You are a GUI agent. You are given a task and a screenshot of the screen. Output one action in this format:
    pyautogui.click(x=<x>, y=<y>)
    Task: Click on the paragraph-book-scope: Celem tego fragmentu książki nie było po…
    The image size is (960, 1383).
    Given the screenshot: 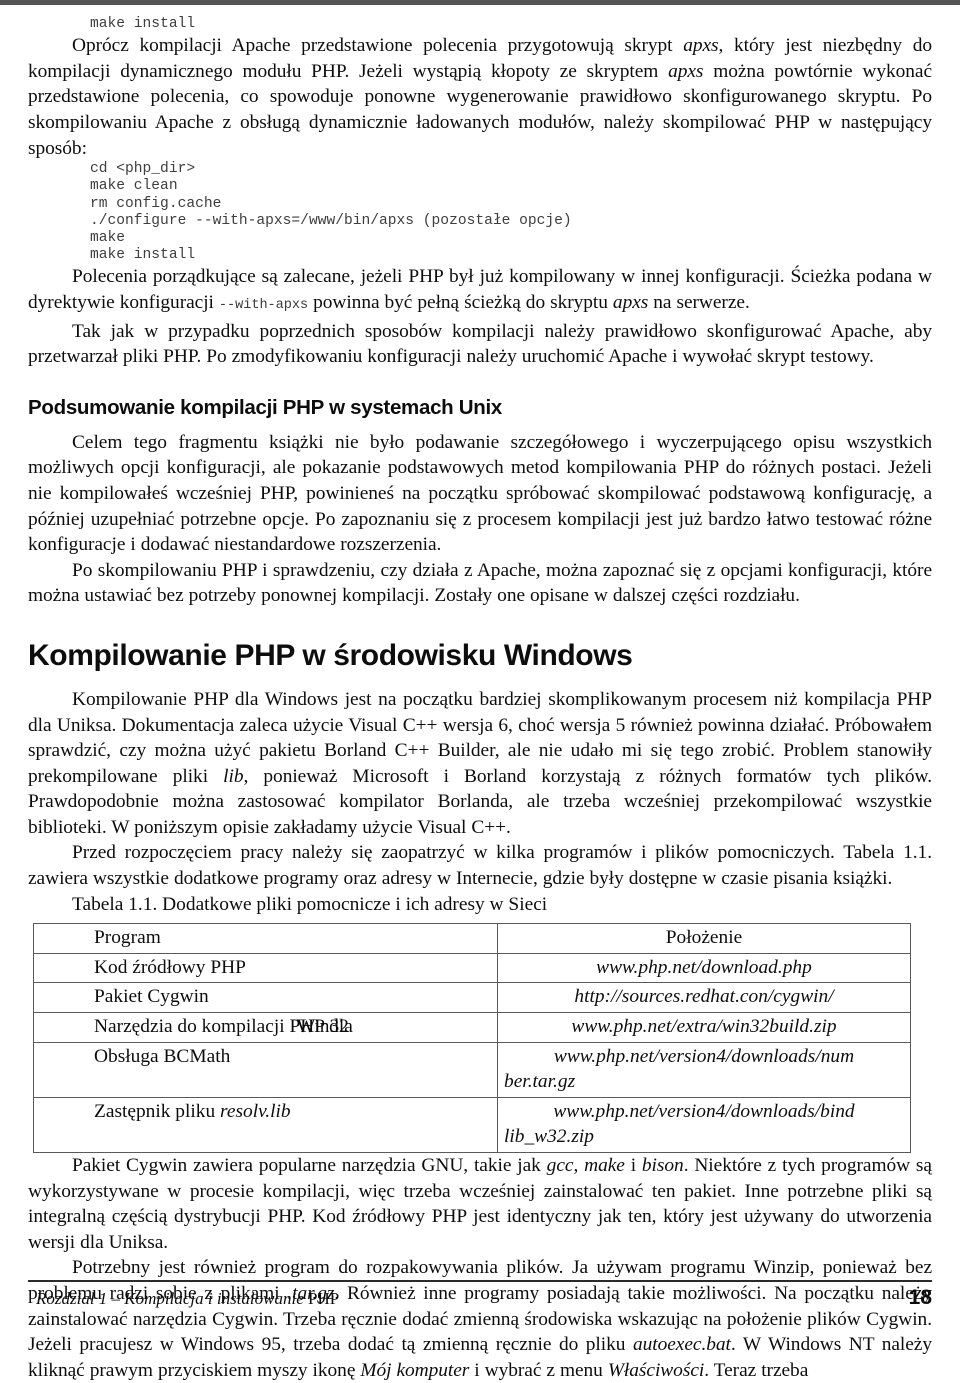 What is the action you would take?
    pyautogui.click(x=480, y=493)
    